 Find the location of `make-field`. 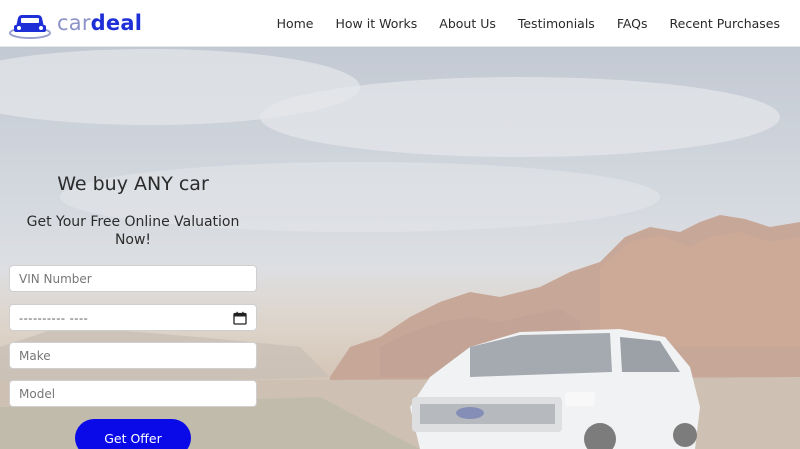

make-field is located at coordinates (133, 355).